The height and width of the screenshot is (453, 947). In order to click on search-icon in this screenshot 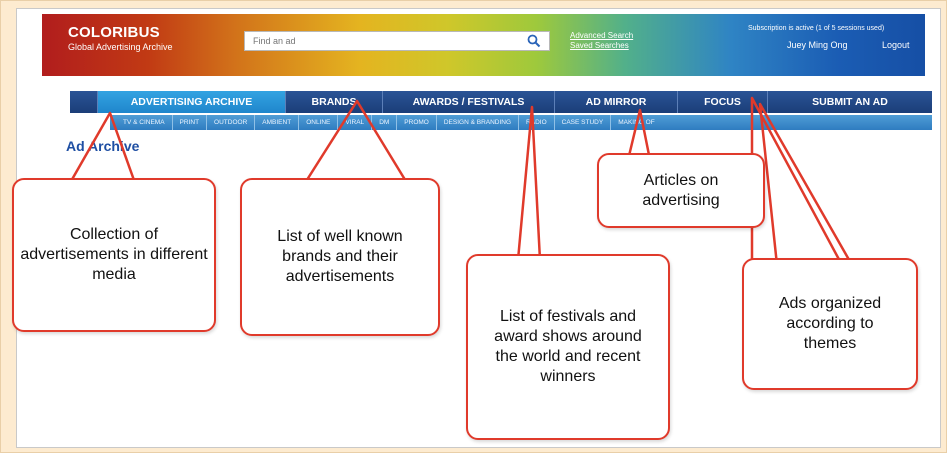, I will do `click(534, 41)`.